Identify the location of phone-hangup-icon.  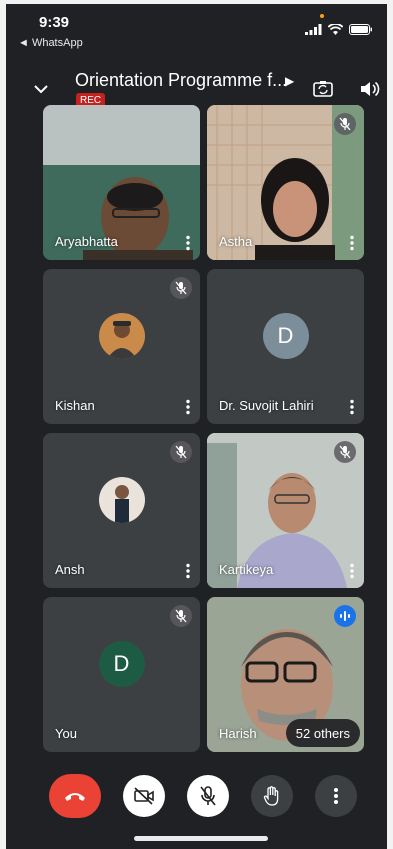
(75, 797).